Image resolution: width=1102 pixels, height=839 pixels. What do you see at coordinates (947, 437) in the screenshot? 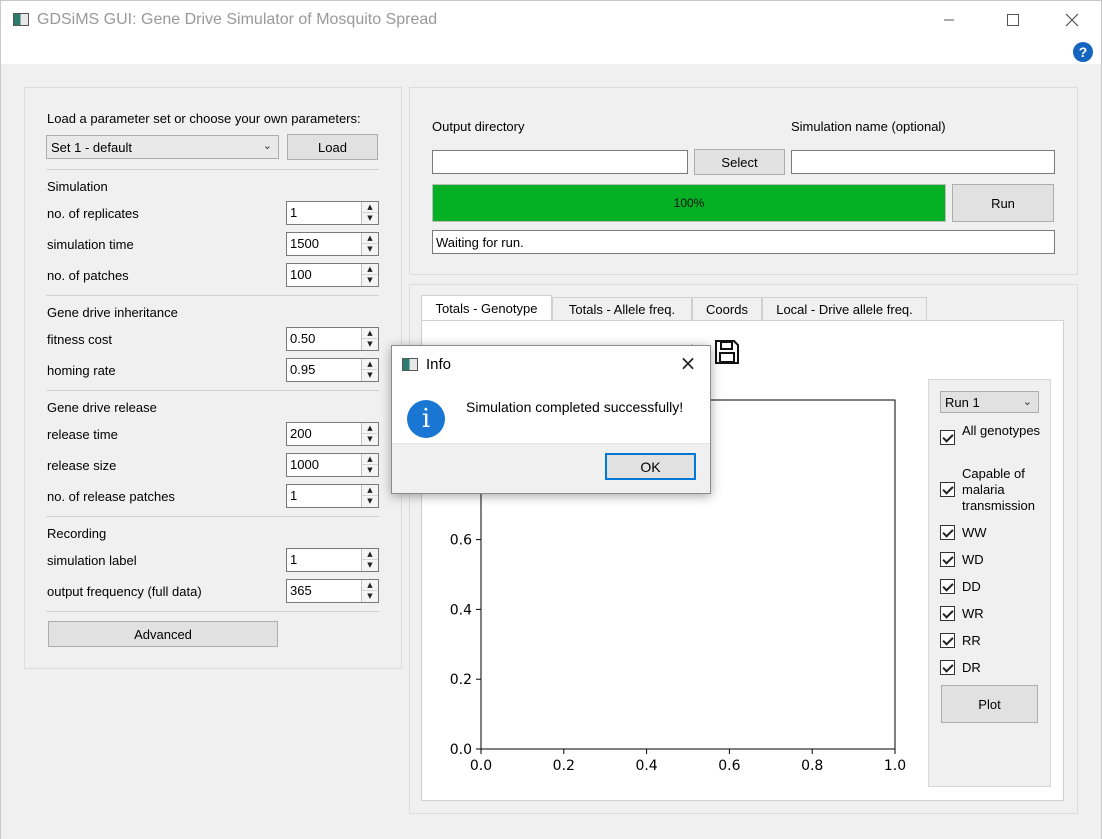
I see `checkbox-all-genotypes` at bounding box center [947, 437].